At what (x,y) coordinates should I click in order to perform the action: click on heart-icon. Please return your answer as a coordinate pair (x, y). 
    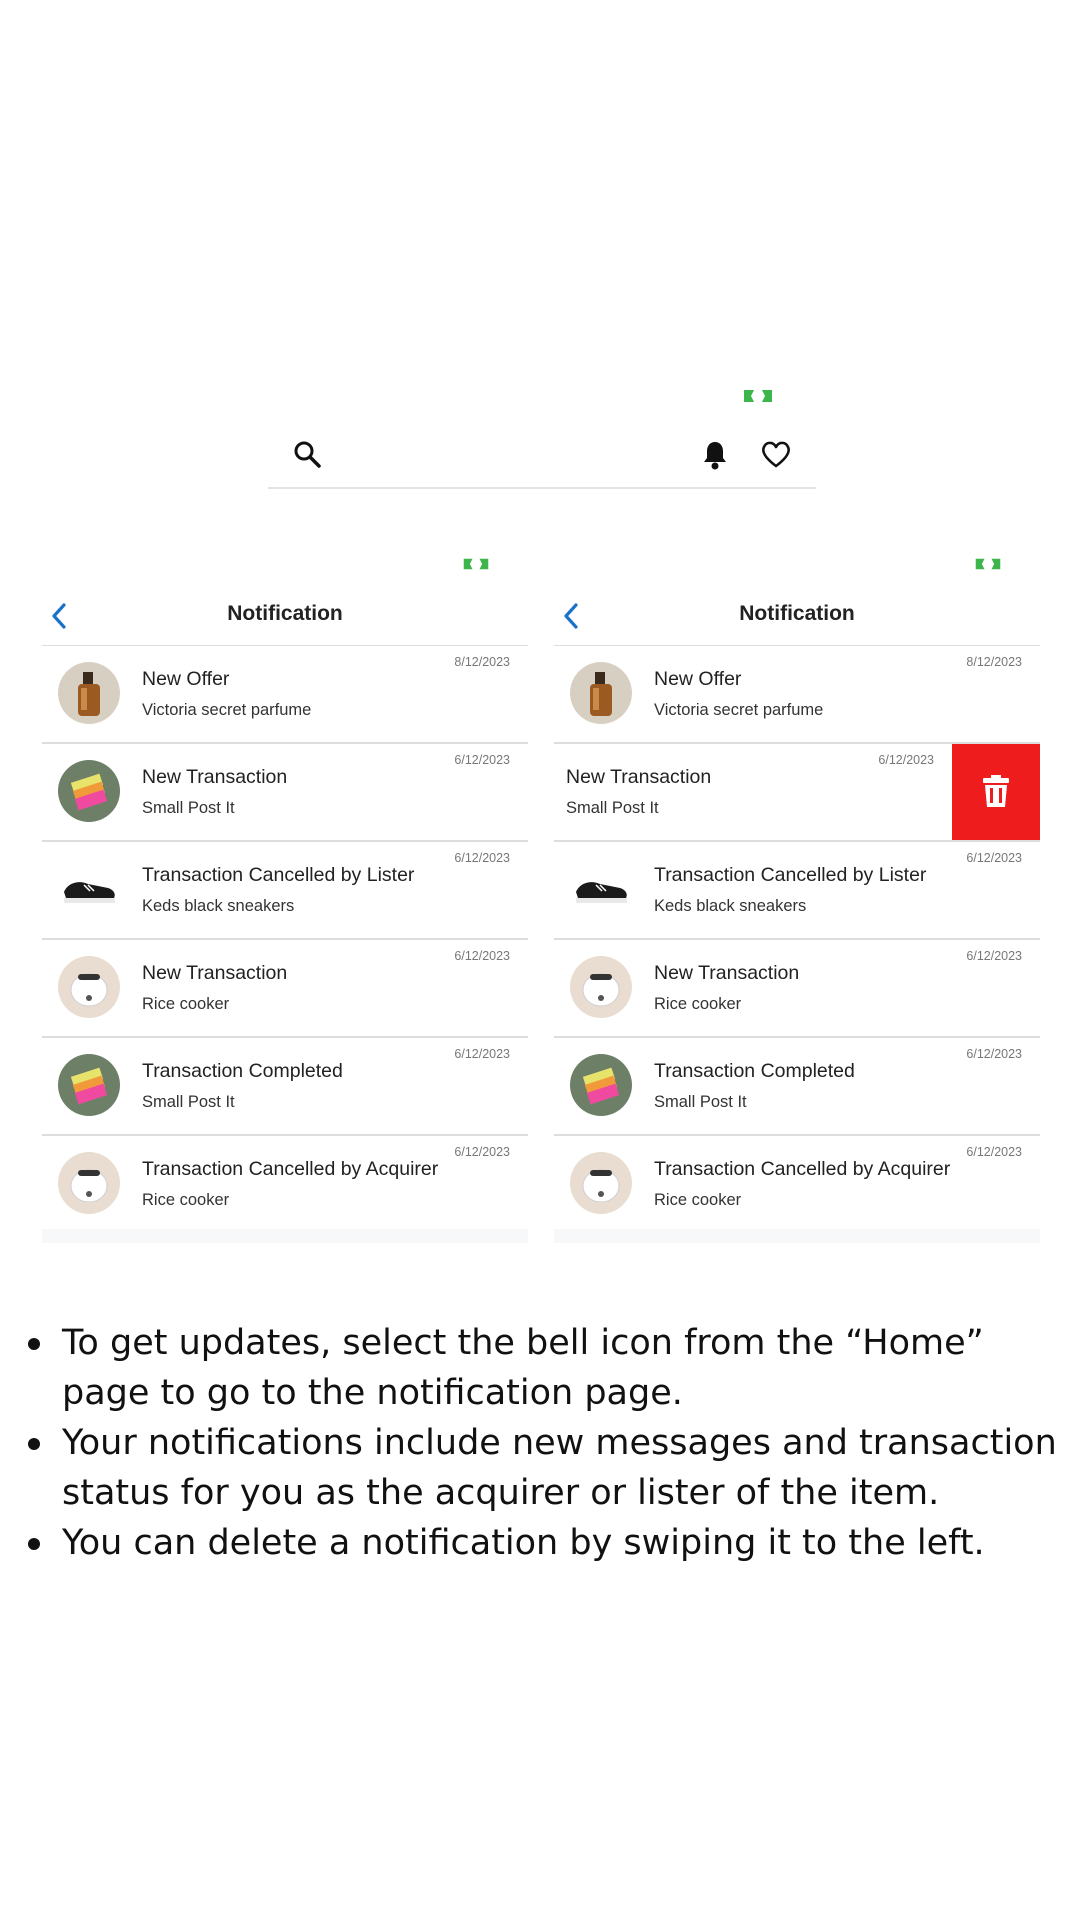
    Looking at the image, I should click on (776, 454).